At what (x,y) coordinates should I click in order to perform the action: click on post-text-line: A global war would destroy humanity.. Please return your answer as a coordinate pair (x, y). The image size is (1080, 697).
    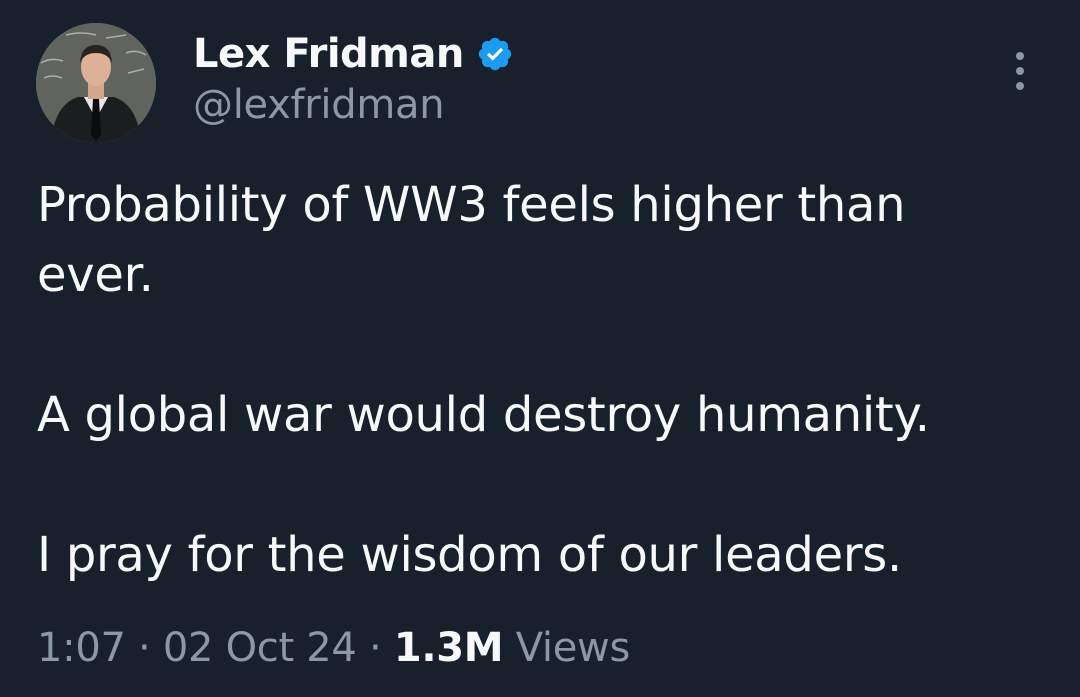
    Looking at the image, I should click on (483, 415).